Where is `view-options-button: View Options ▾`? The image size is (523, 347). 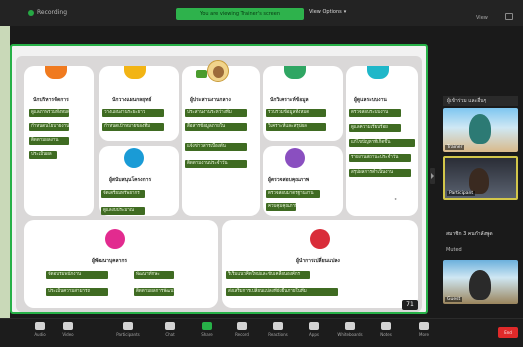
view-options-button: View Options ▾ is located at coordinates (327, 12).